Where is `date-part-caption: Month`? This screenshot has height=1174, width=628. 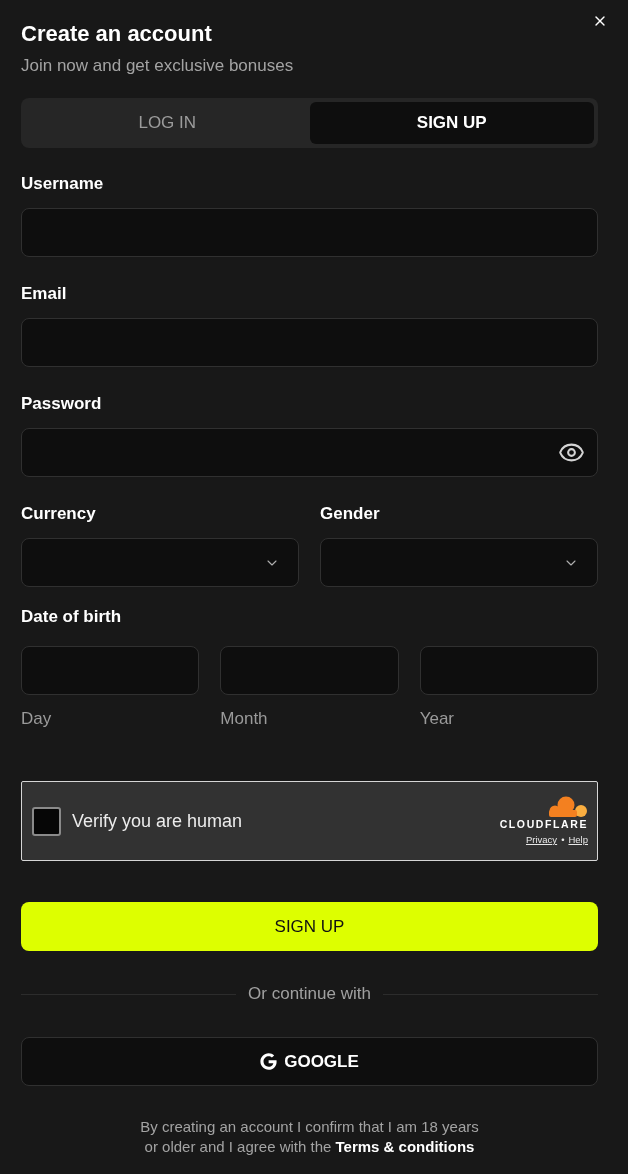
date-part-caption: Month is located at coordinates (244, 719).